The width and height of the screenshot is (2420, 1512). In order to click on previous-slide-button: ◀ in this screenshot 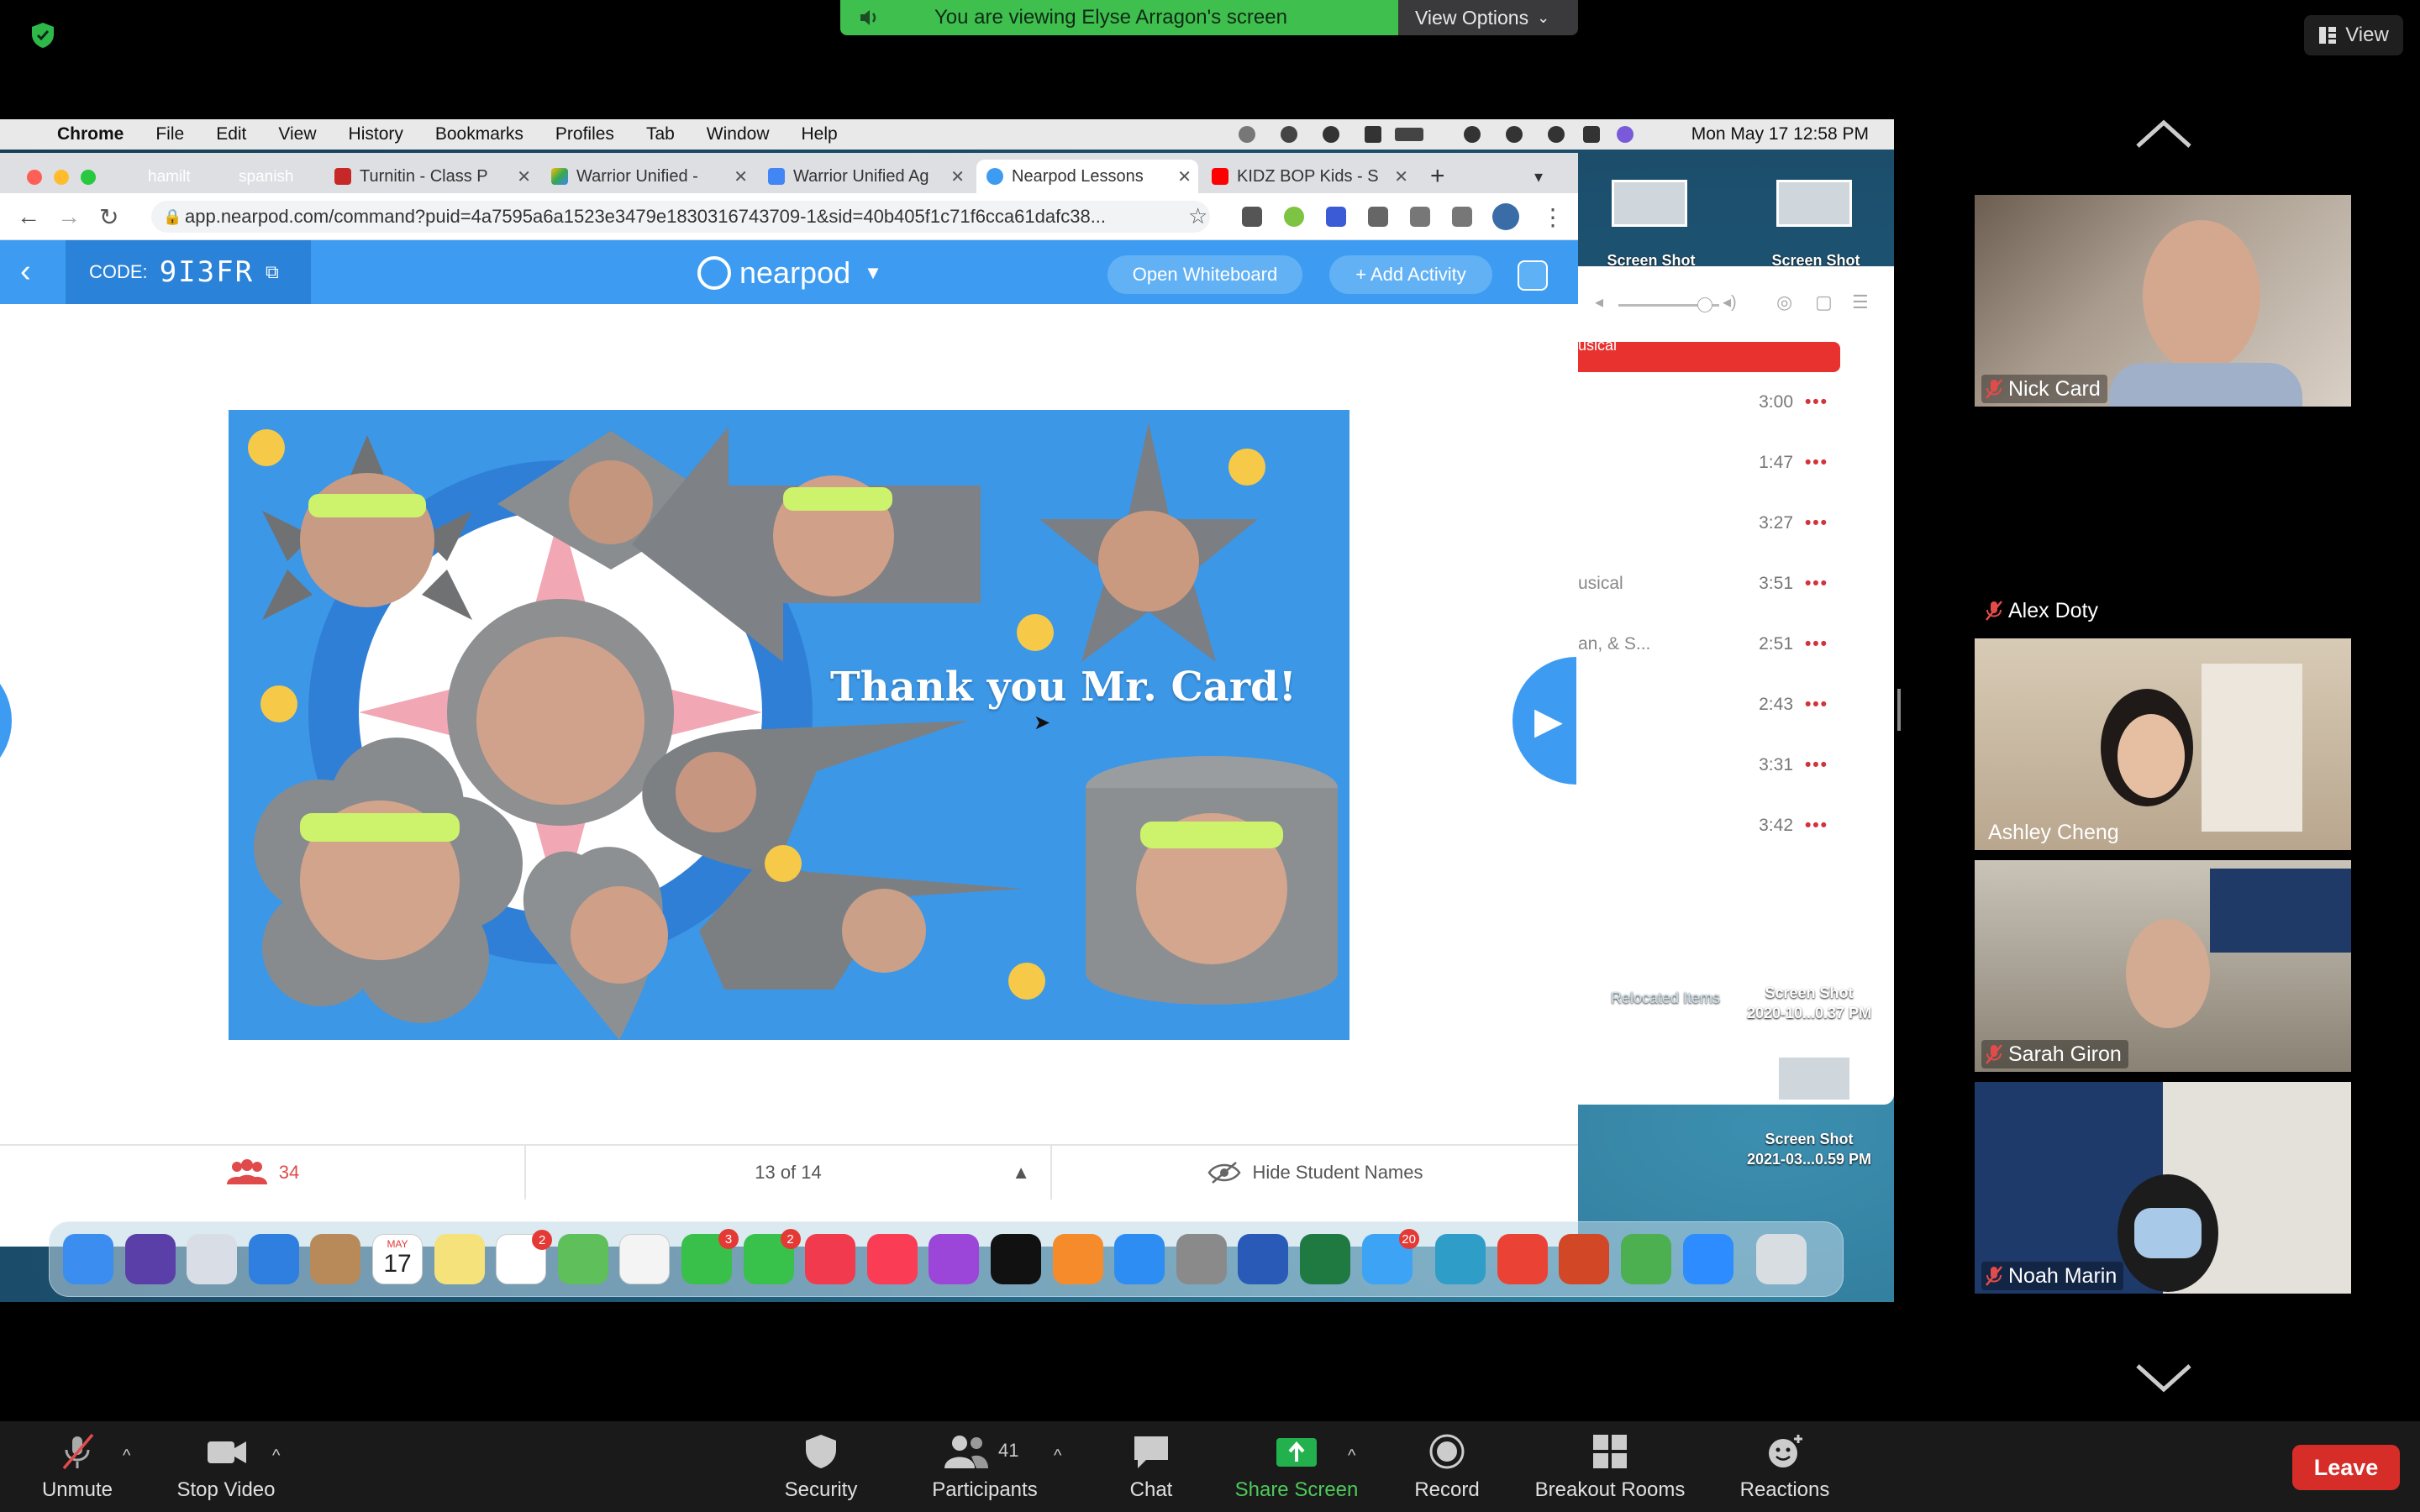, I will do `click(20, 721)`.